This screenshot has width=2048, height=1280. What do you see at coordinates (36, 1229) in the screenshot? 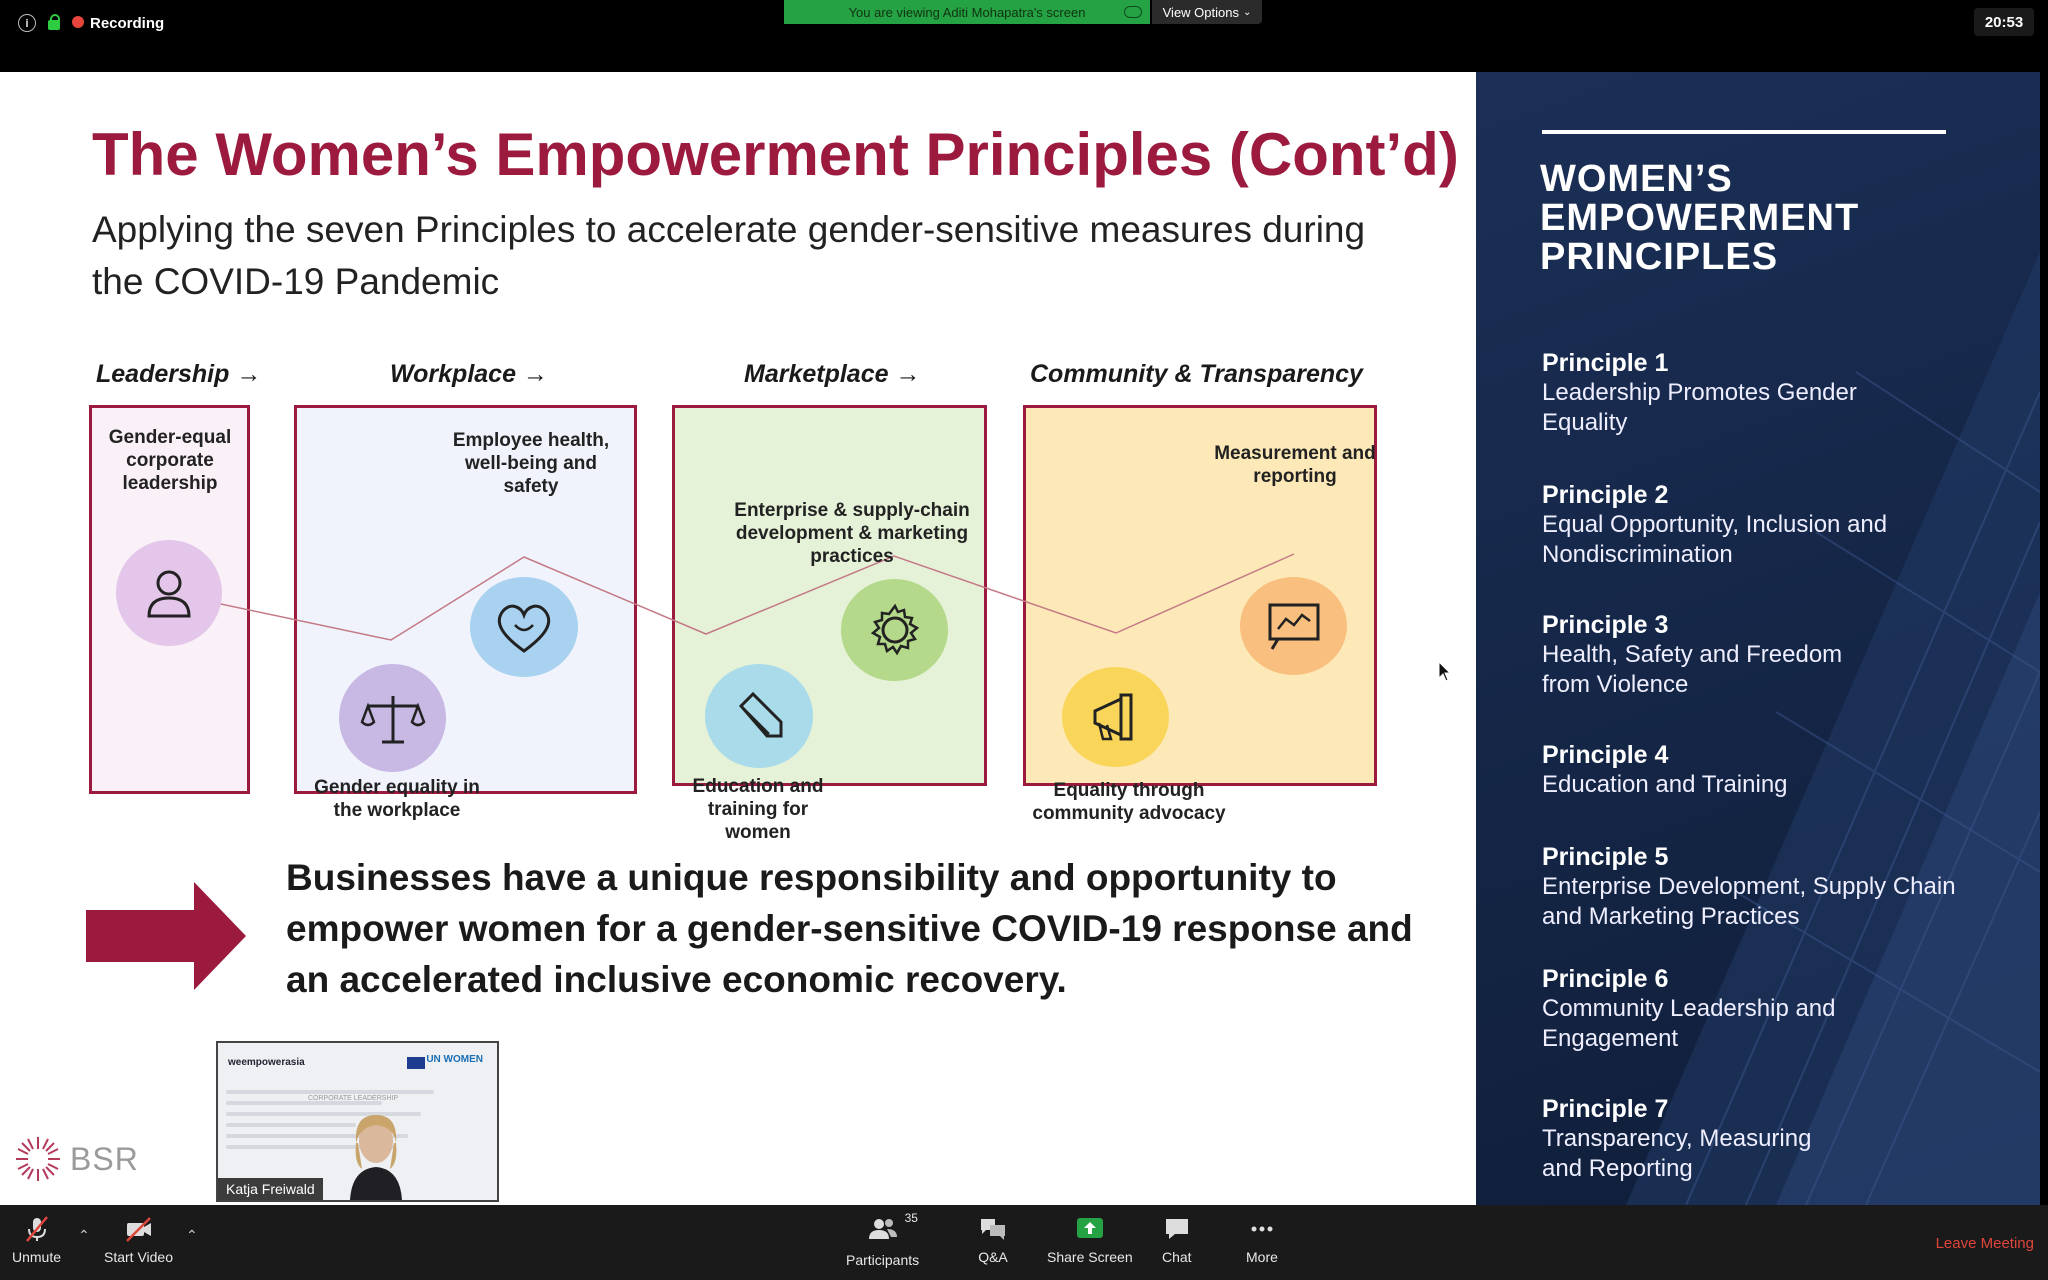
I see `microphone-muted-icon` at bounding box center [36, 1229].